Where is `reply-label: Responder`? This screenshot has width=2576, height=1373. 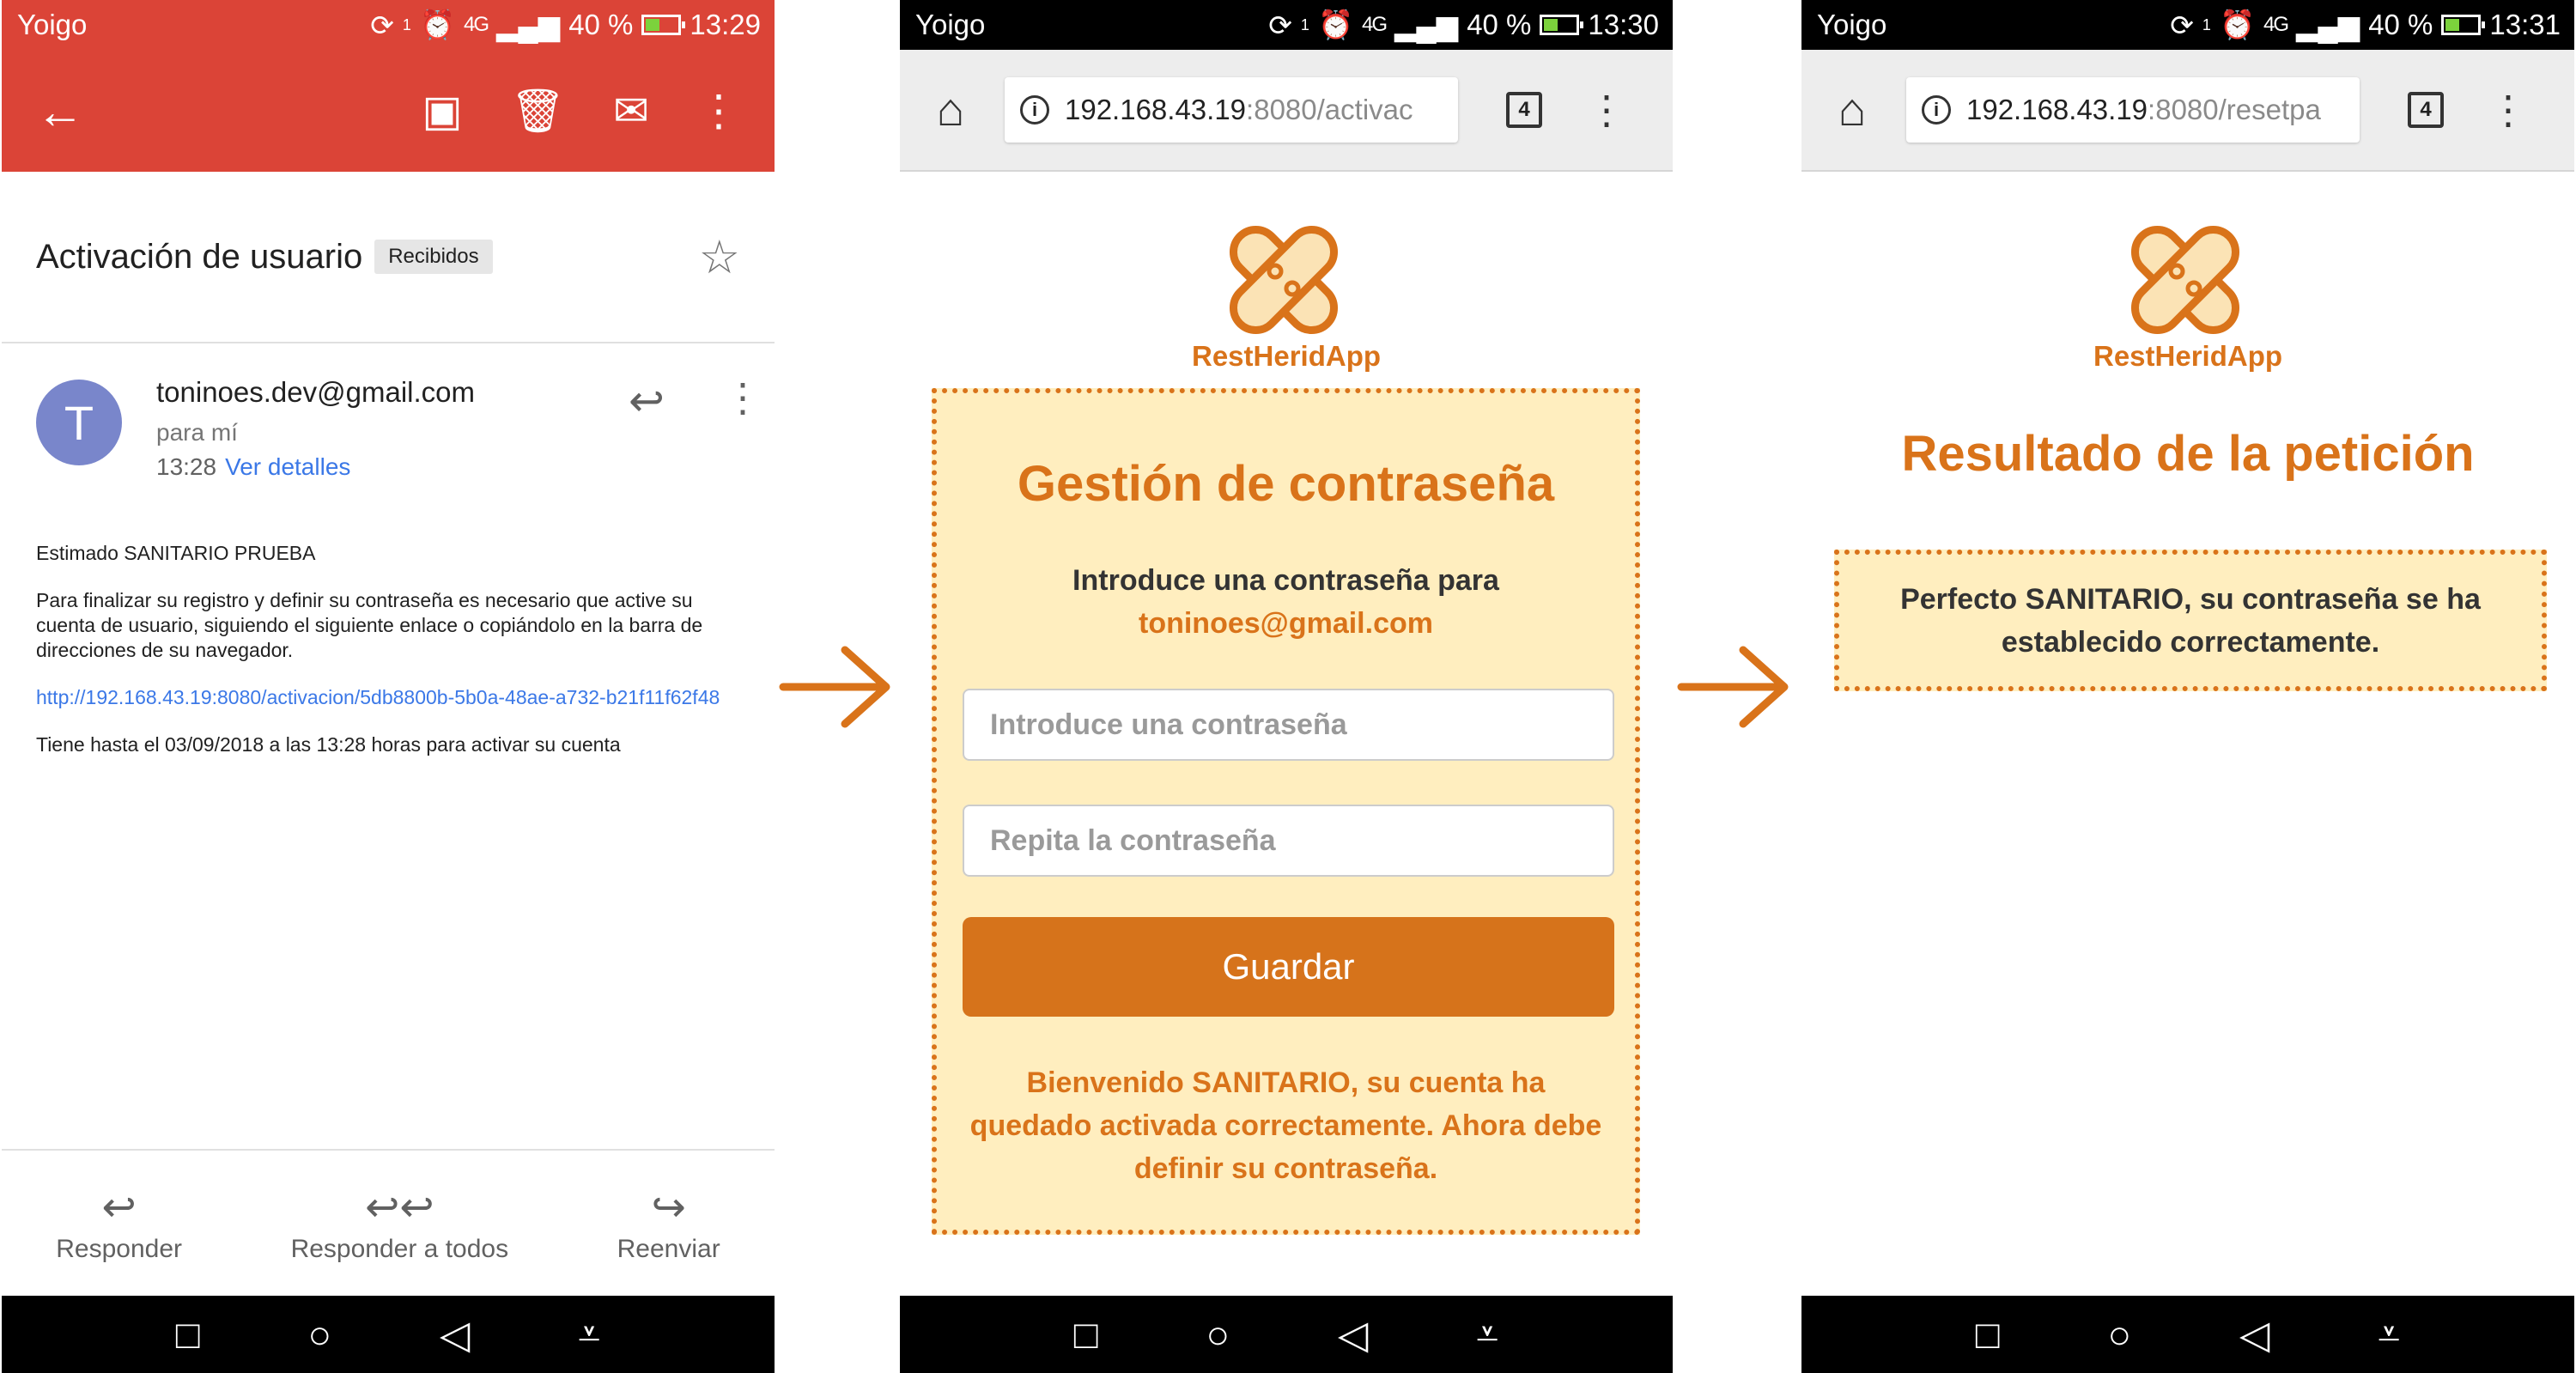
reply-label: Responder is located at coordinates (119, 1249).